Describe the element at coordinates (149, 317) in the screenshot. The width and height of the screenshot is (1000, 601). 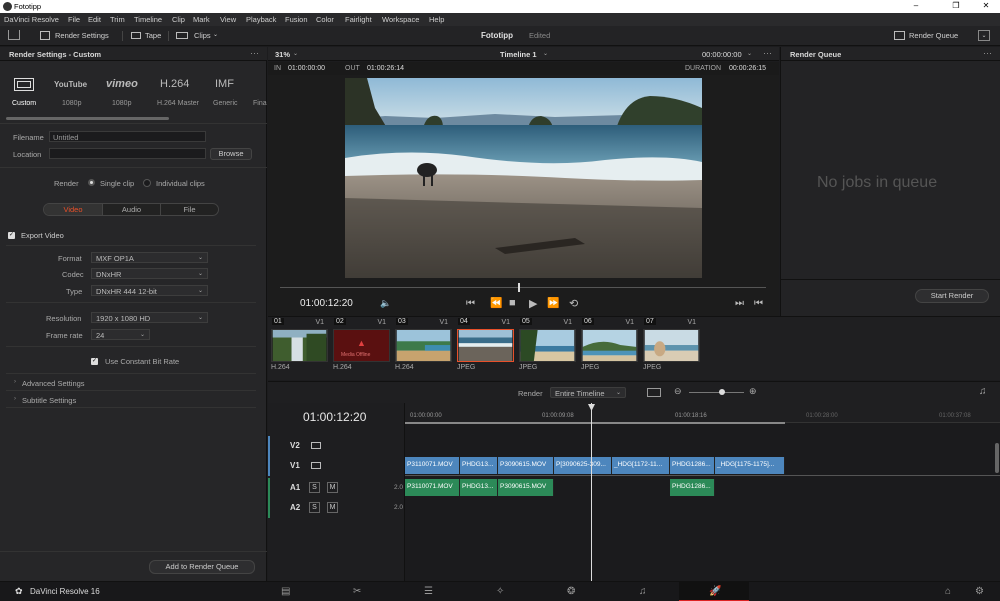
I see `resolution-select: 1920 x 1080 HD ⌄` at that location.